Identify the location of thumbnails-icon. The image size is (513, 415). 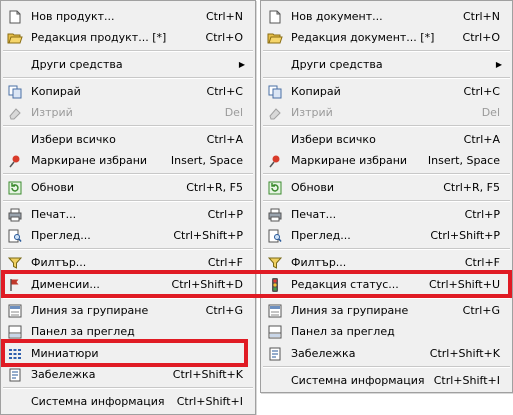
(15, 354).